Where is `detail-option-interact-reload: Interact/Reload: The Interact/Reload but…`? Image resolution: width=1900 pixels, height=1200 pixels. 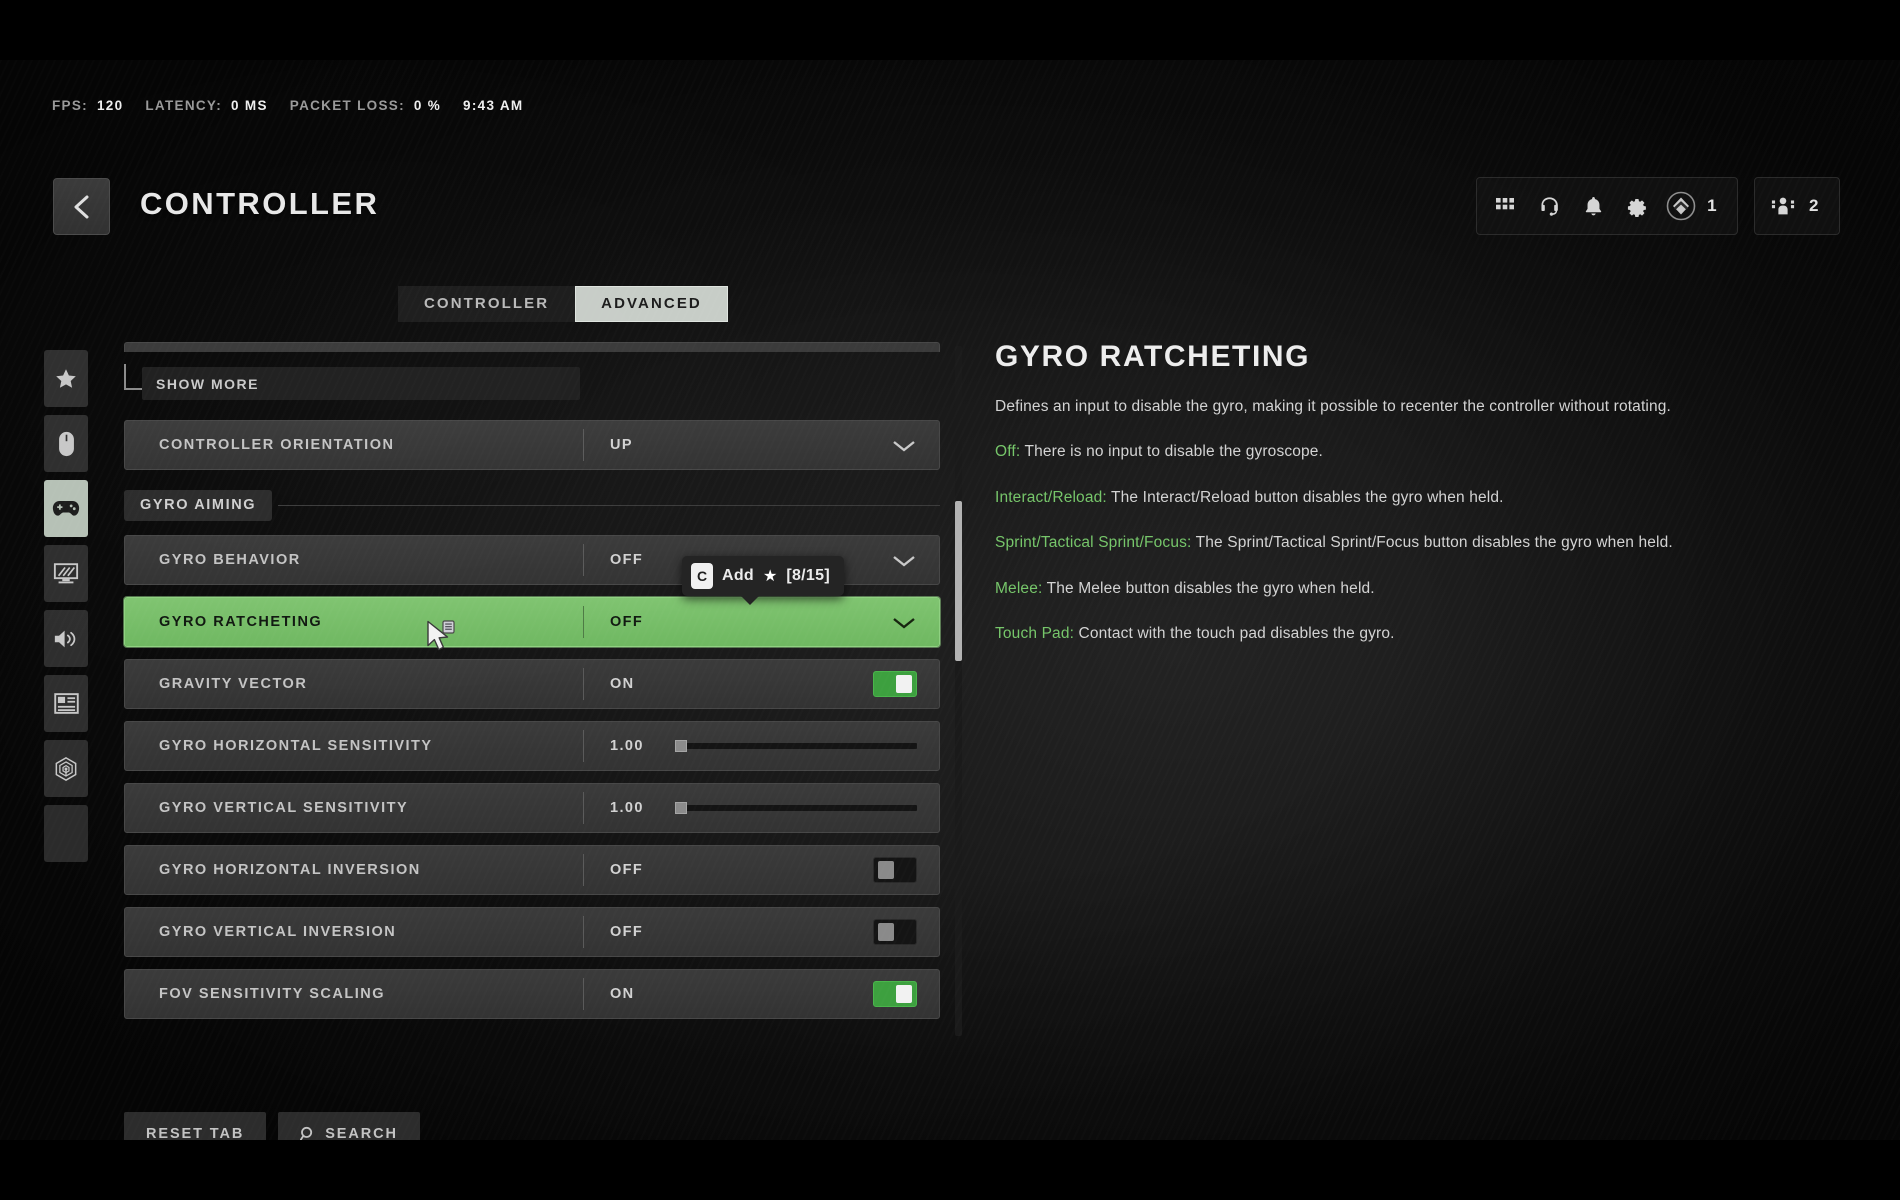 detail-option-interact-reload: Interact/Reload: The Interact/Reload but… is located at coordinates (1400, 498).